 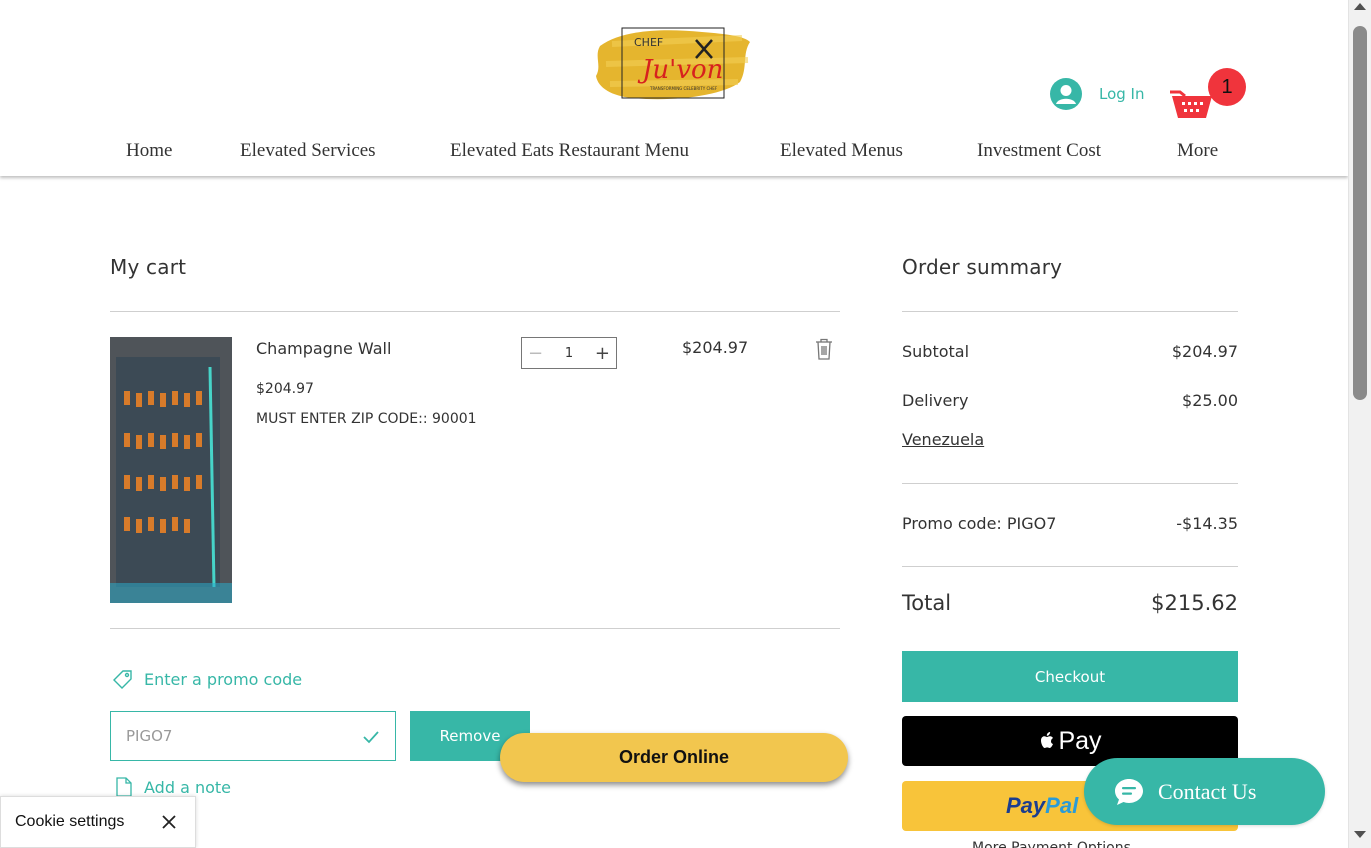 What do you see at coordinates (982, 267) in the screenshot?
I see `order-summary-title: Order summary` at bounding box center [982, 267].